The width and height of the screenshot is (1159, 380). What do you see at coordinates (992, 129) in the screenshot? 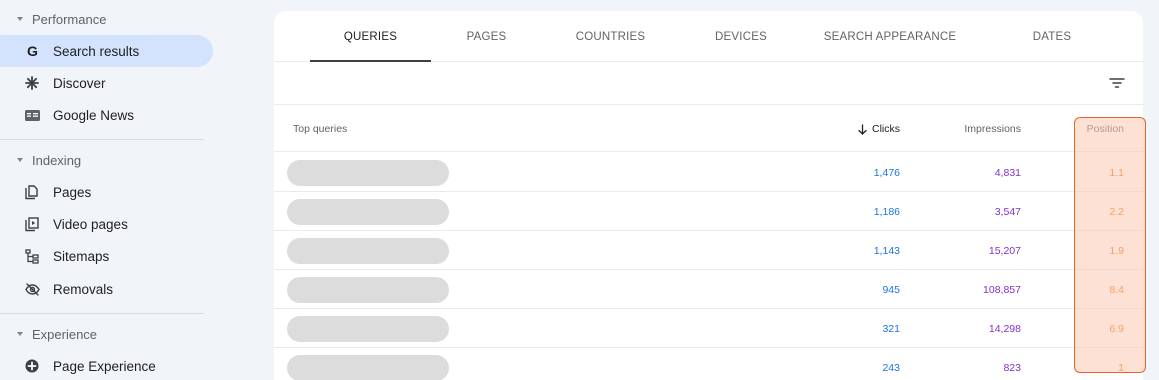
I see `column-header-impressions: Impressions` at bounding box center [992, 129].